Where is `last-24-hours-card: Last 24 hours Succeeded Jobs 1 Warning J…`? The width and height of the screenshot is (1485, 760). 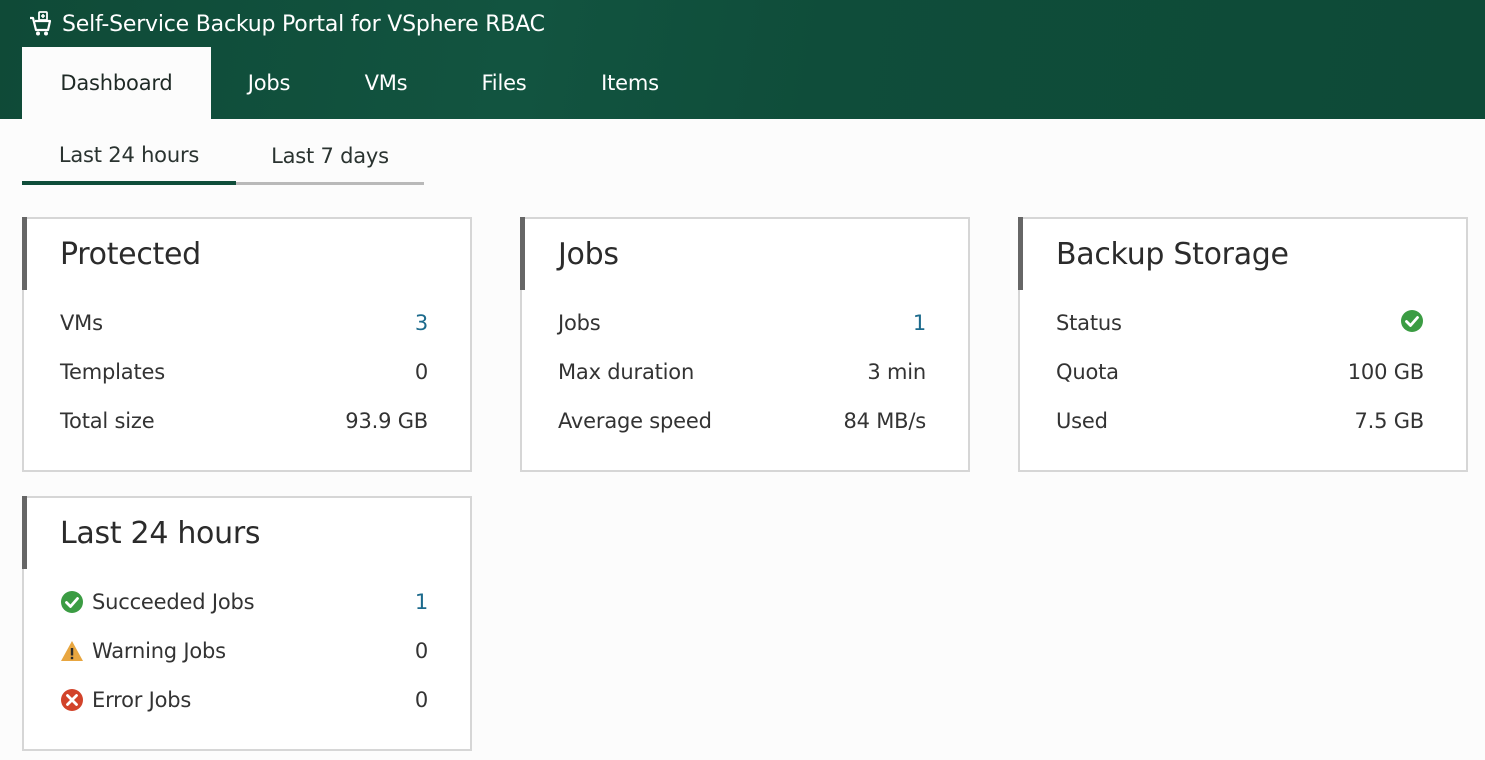
last-24-hours-card: Last 24 hours Succeeded Jobs 1 Warning J… is located at coordinates (247, 623).